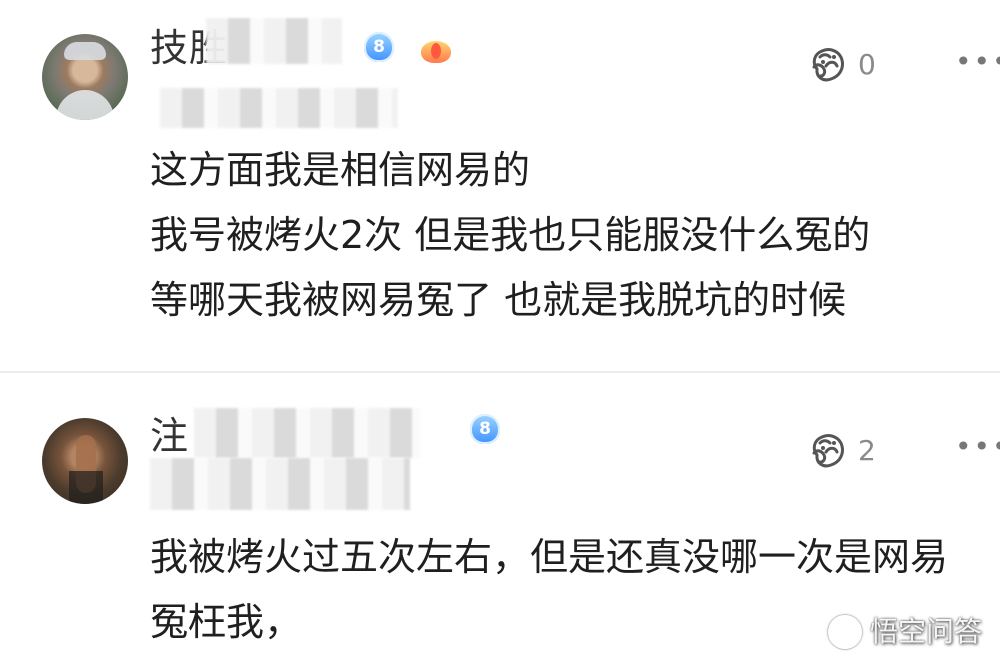 The height and width of the screenshot is (662, 1000). I want to click on comment-username: 注, so click(169, 436).